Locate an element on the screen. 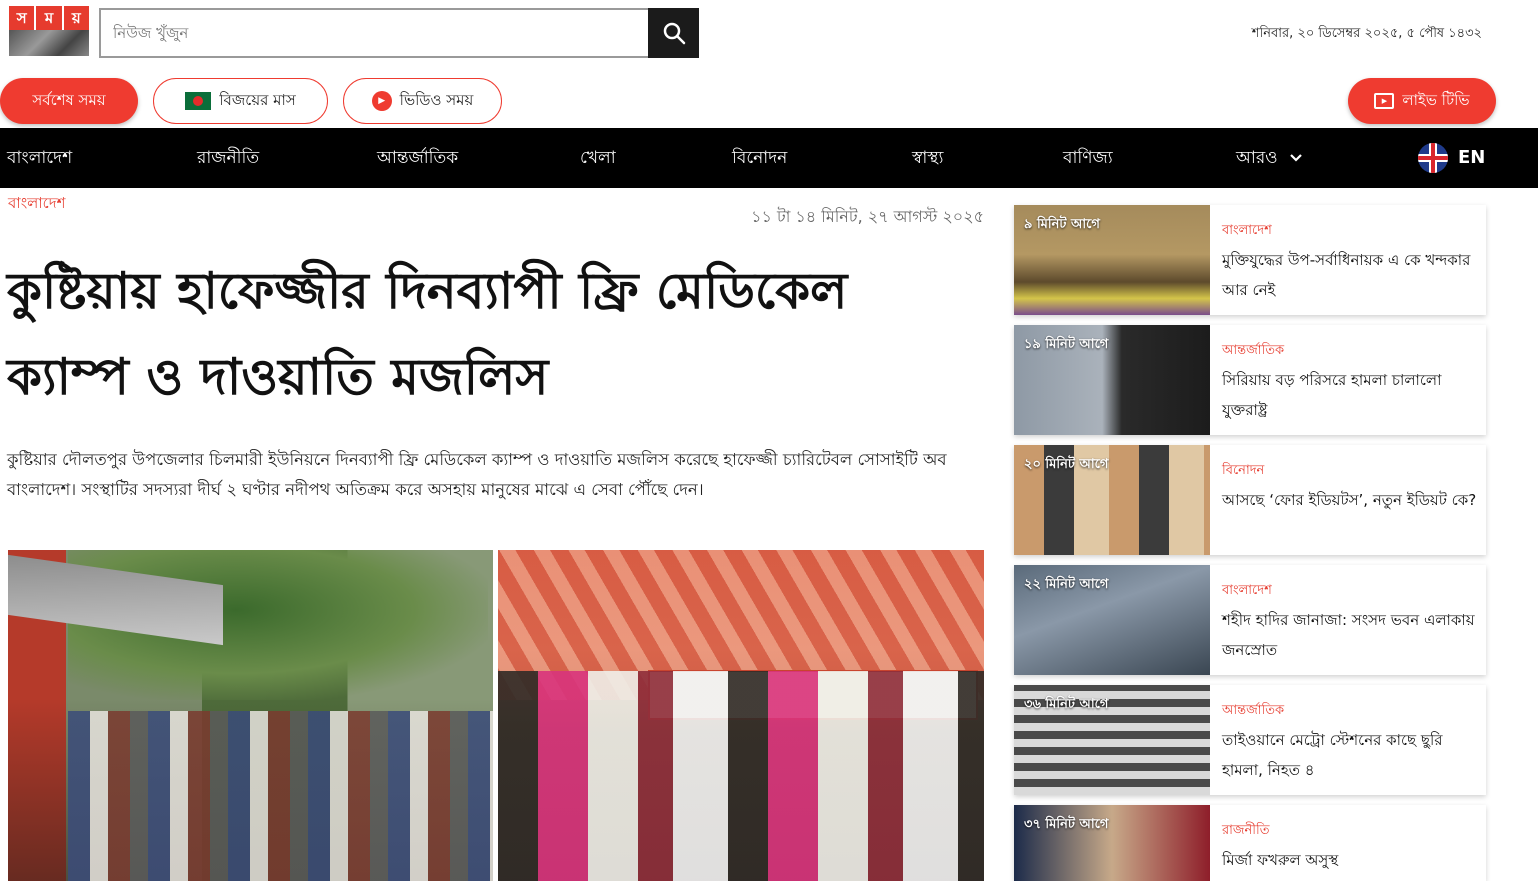 Image resolution: width=1538 pixels, height=881 pixels. nav-item-bangladesh: বাংলাদেশ is located at coordinates (39, 158).